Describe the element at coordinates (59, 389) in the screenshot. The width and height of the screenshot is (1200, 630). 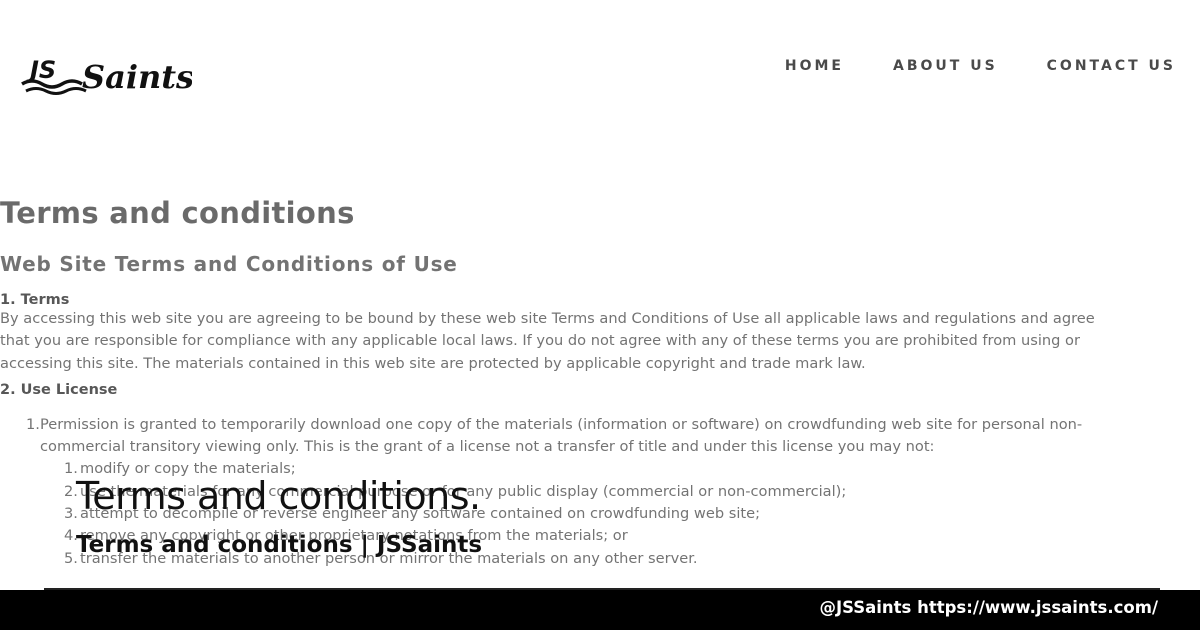
I see `section-license-title: 2. Use License` at that location.